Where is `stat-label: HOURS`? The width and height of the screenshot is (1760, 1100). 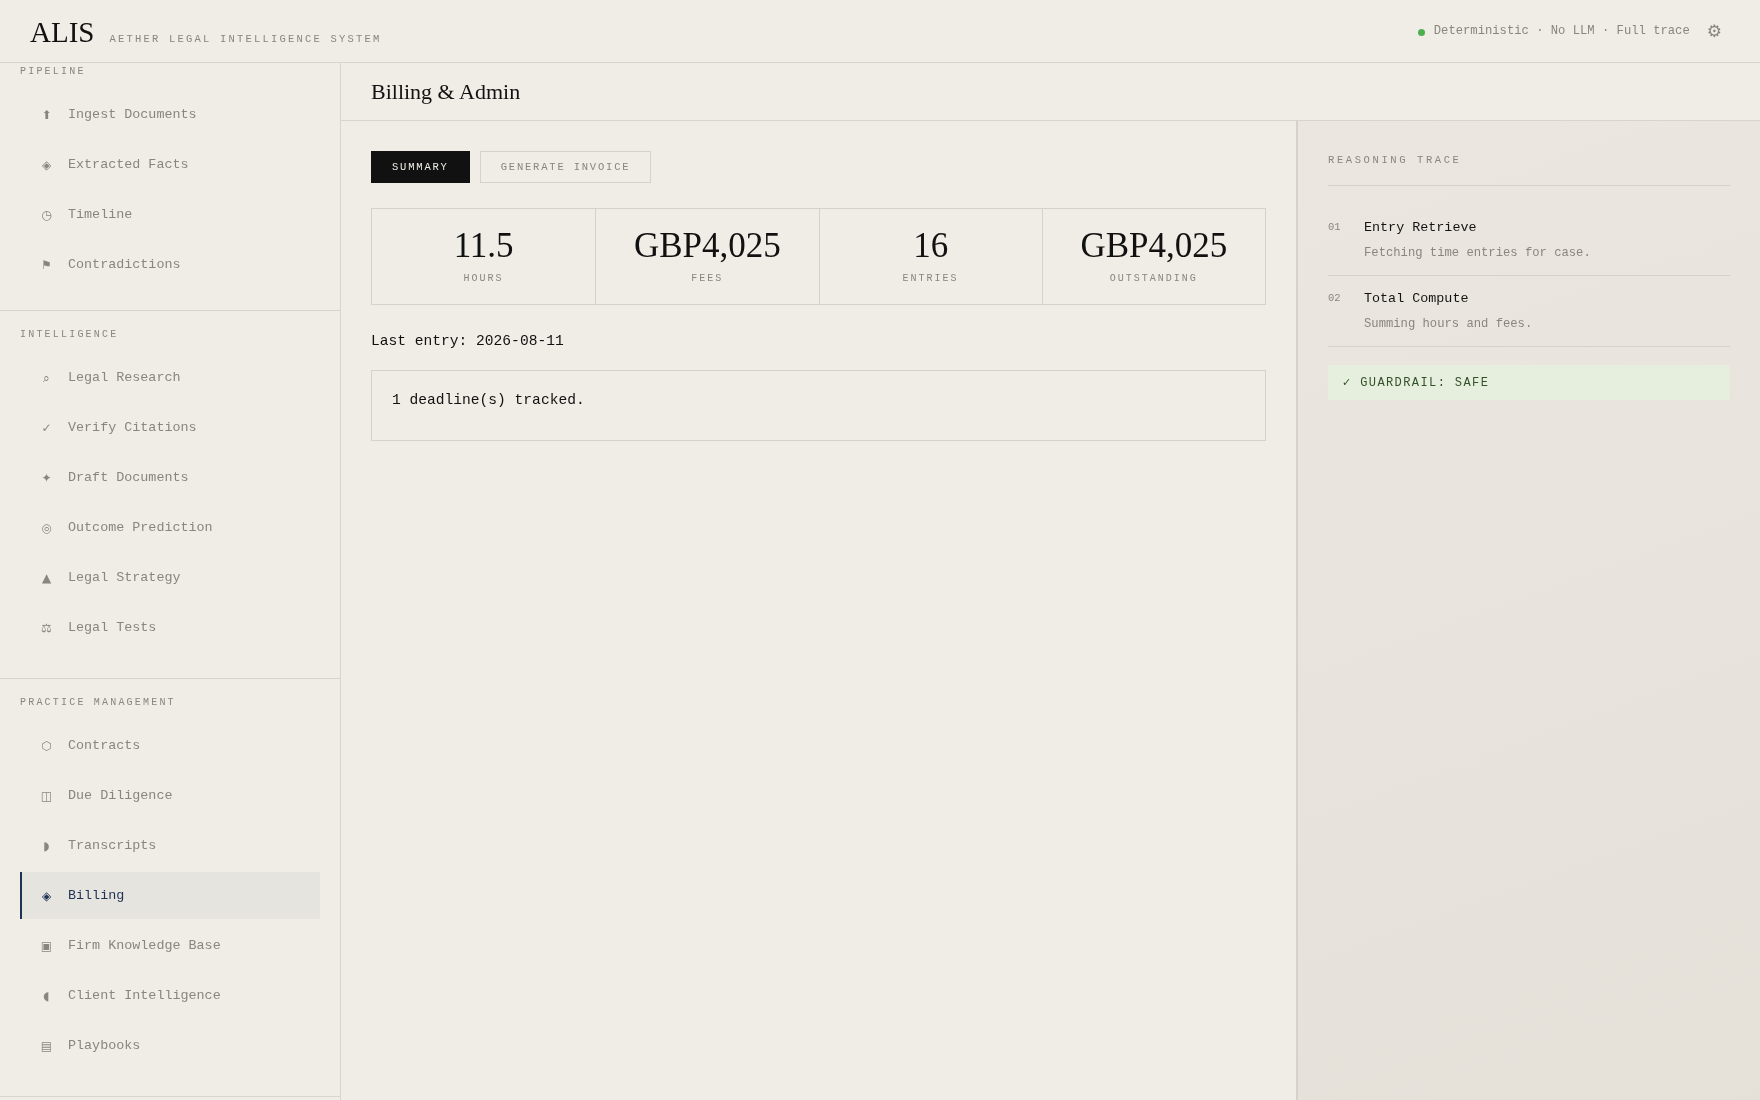 stat-label: HOURS is located at coordinates (483, 279).